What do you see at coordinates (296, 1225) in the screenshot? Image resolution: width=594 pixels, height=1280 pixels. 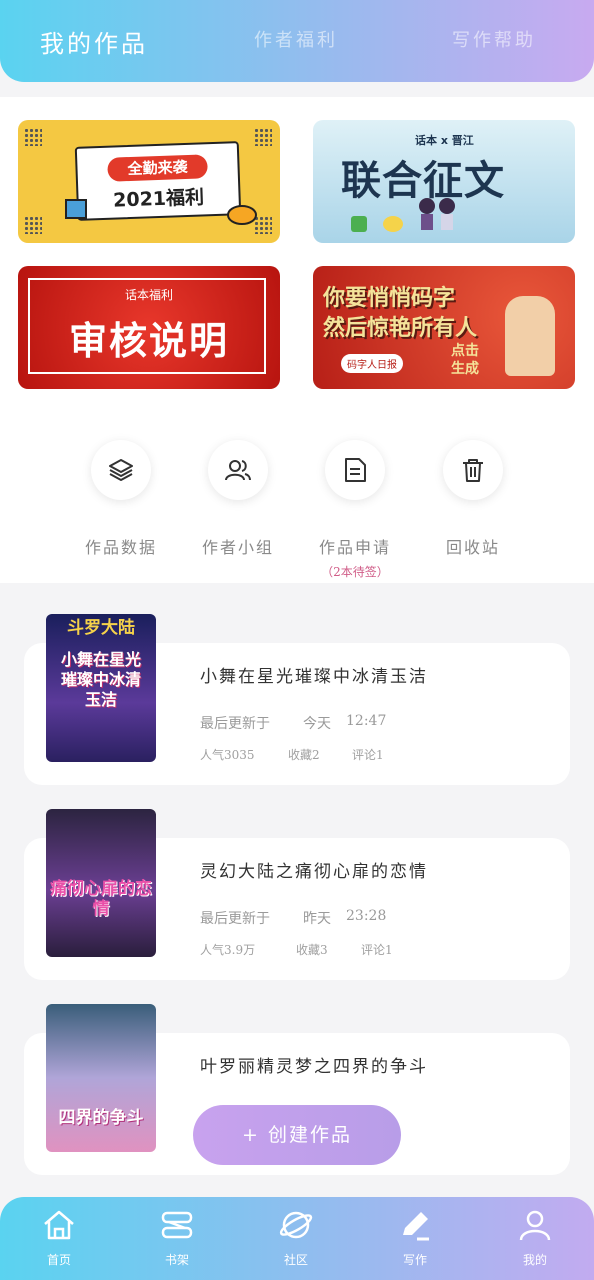 I see `planet-icon` at bounding box center [296, 1225].